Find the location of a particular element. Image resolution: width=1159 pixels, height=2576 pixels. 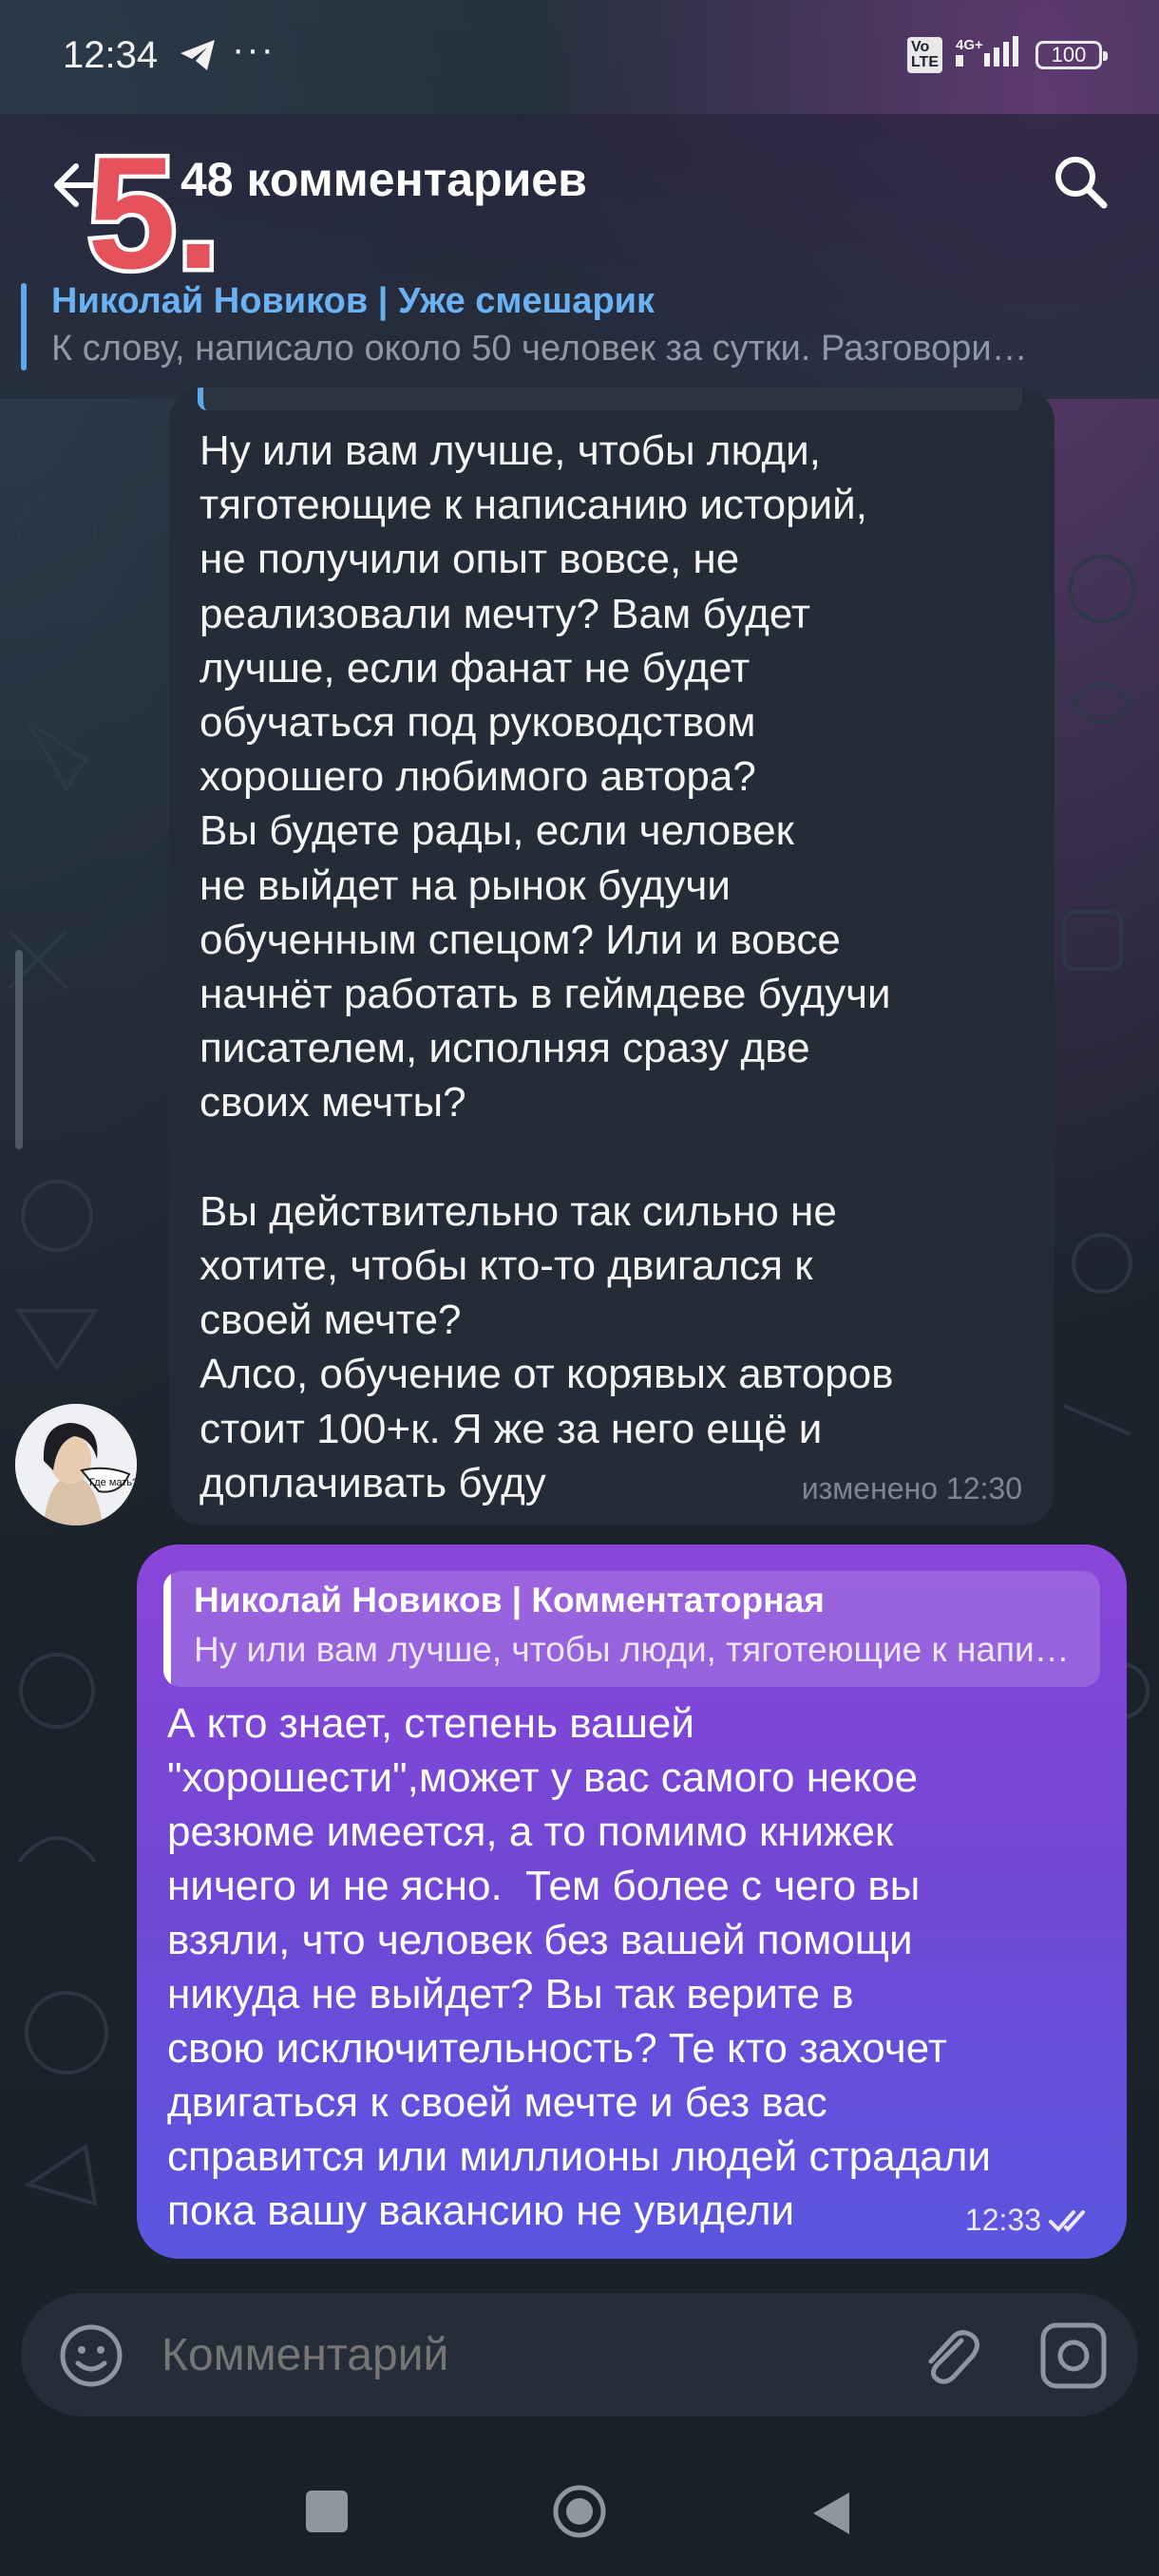

quote-author: Николай Новиков | Комментаторная is located at coordinates (509, 1600).